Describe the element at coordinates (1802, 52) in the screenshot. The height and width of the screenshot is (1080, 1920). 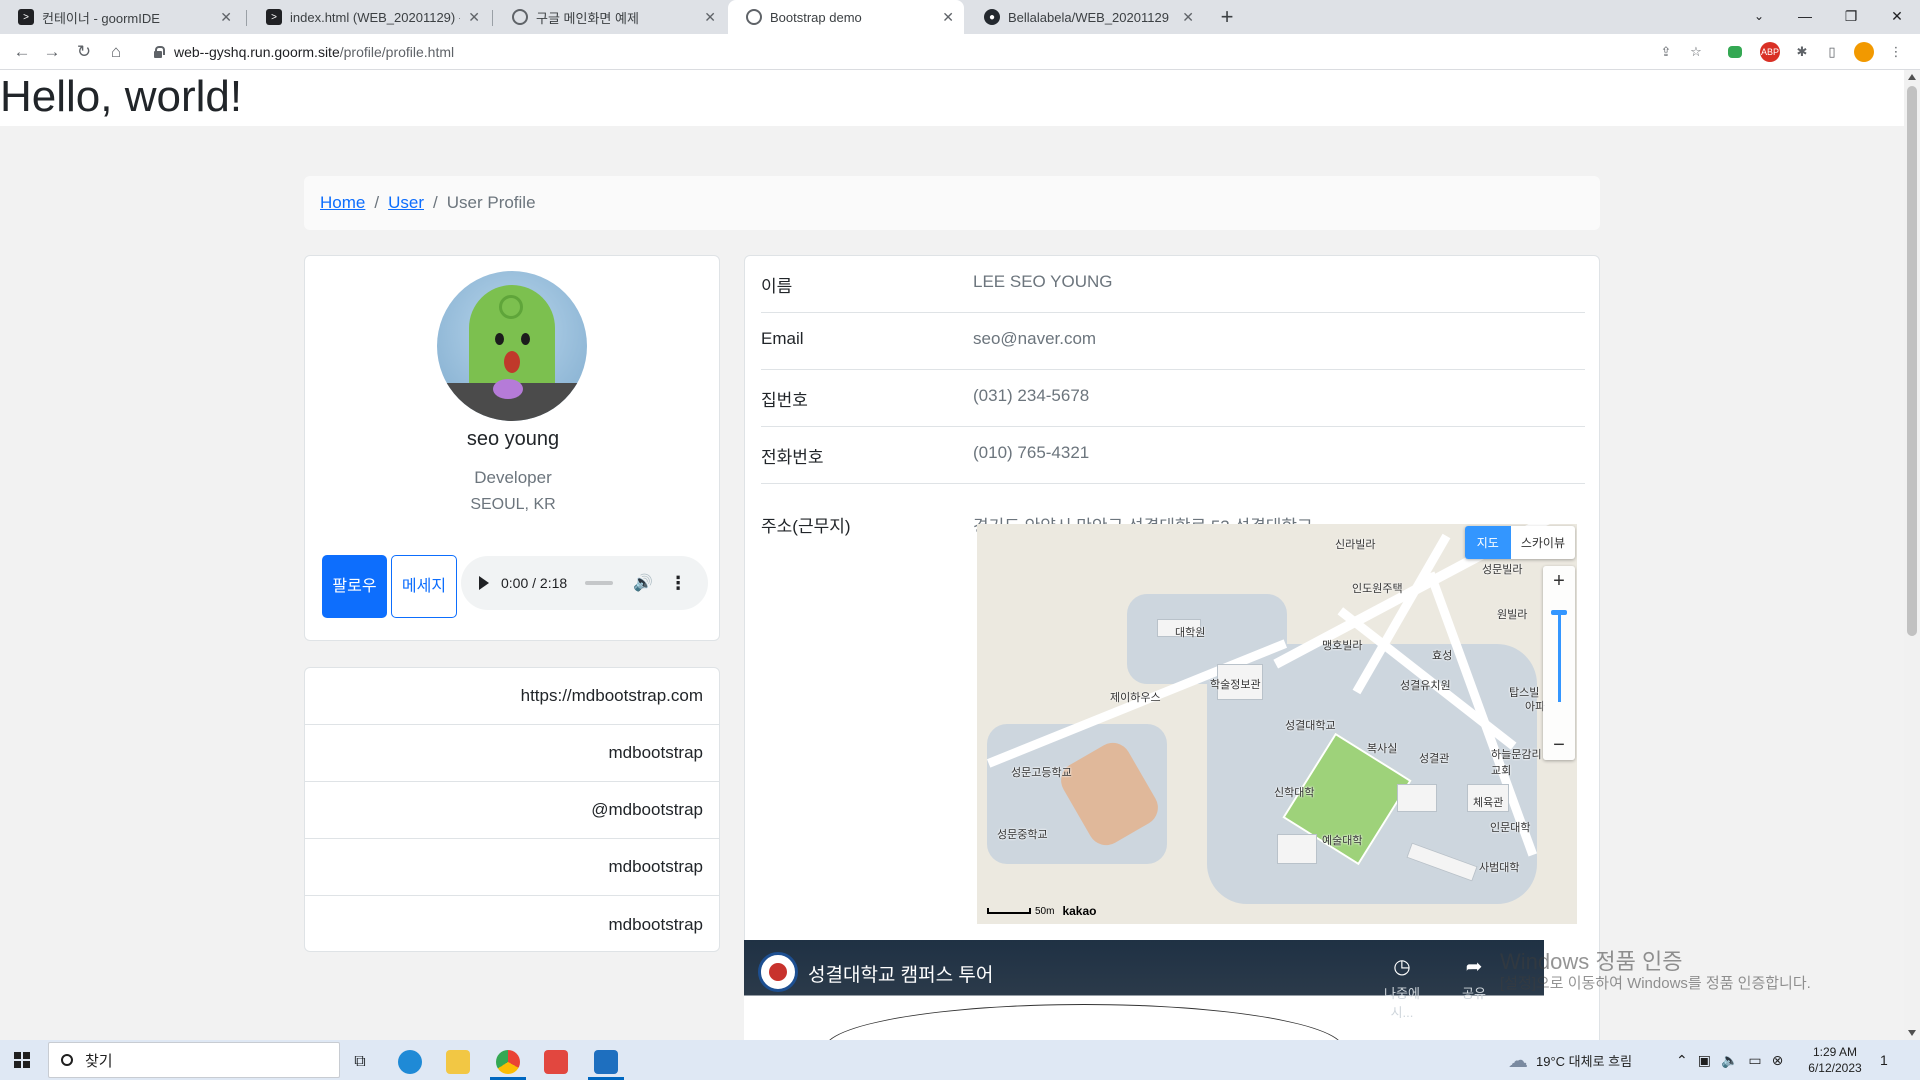
I see `extensions-puzzle-icon: ✱` at that location.